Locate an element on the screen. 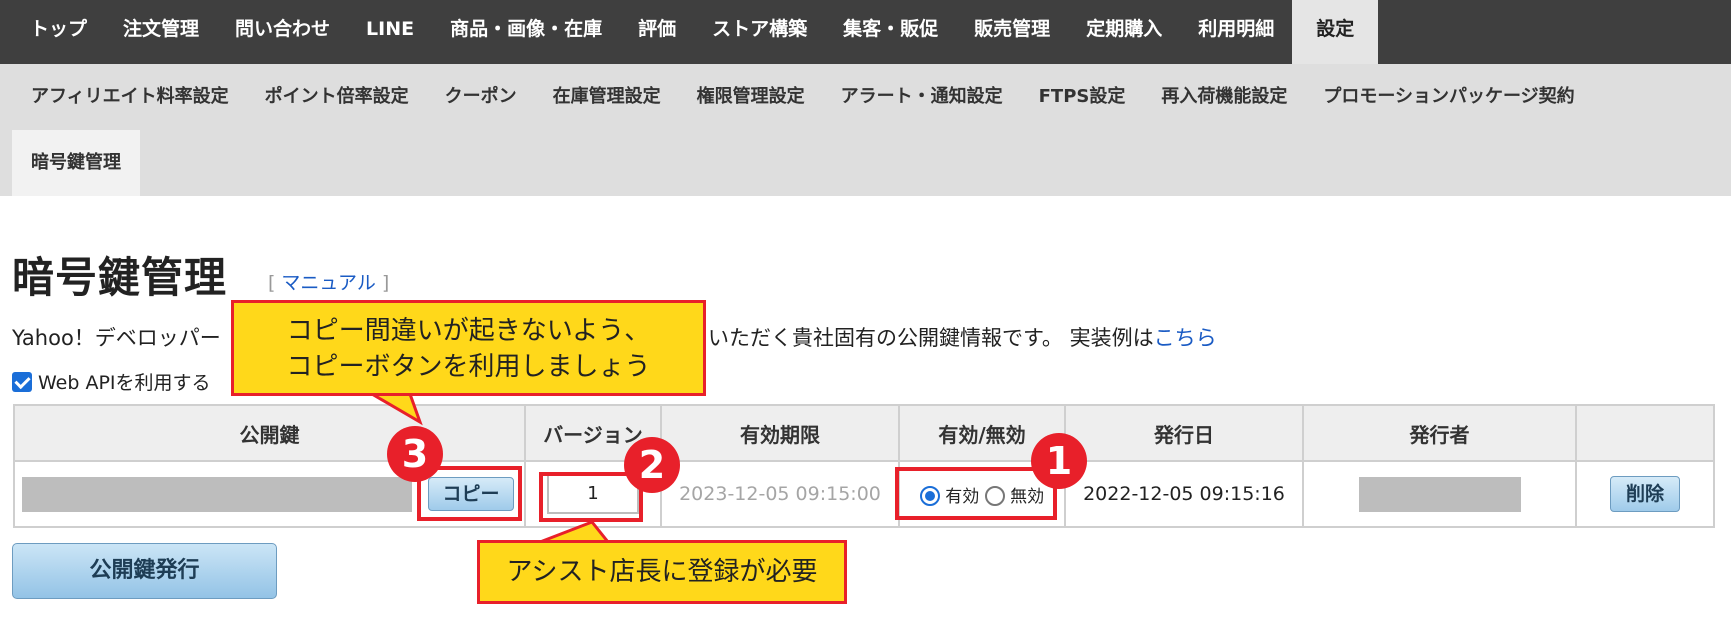 Image resolution: width=1731 pixels, height=632 pixels. manual-link-wrapper: [マニュアル] is located at coordinates (329, 283).